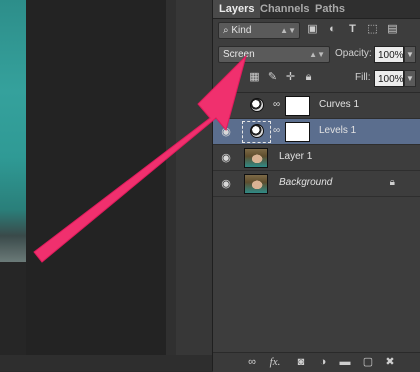 This screenshot has width=420, height=372. I want to click on layer-lock-icon: 🔒︎, so click(392, 182).